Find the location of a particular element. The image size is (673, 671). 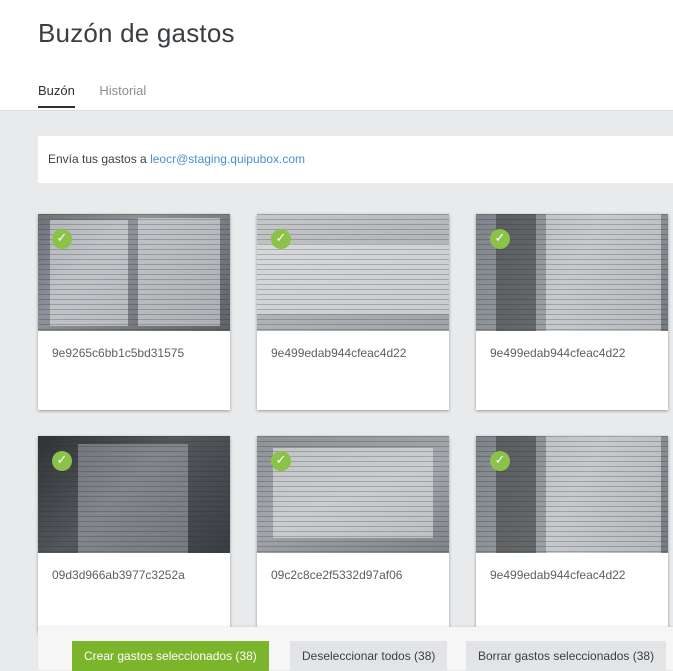

expense-card: ✓ 9e9265c6bb1c5bd31575 is located at coordinates (134, 312).